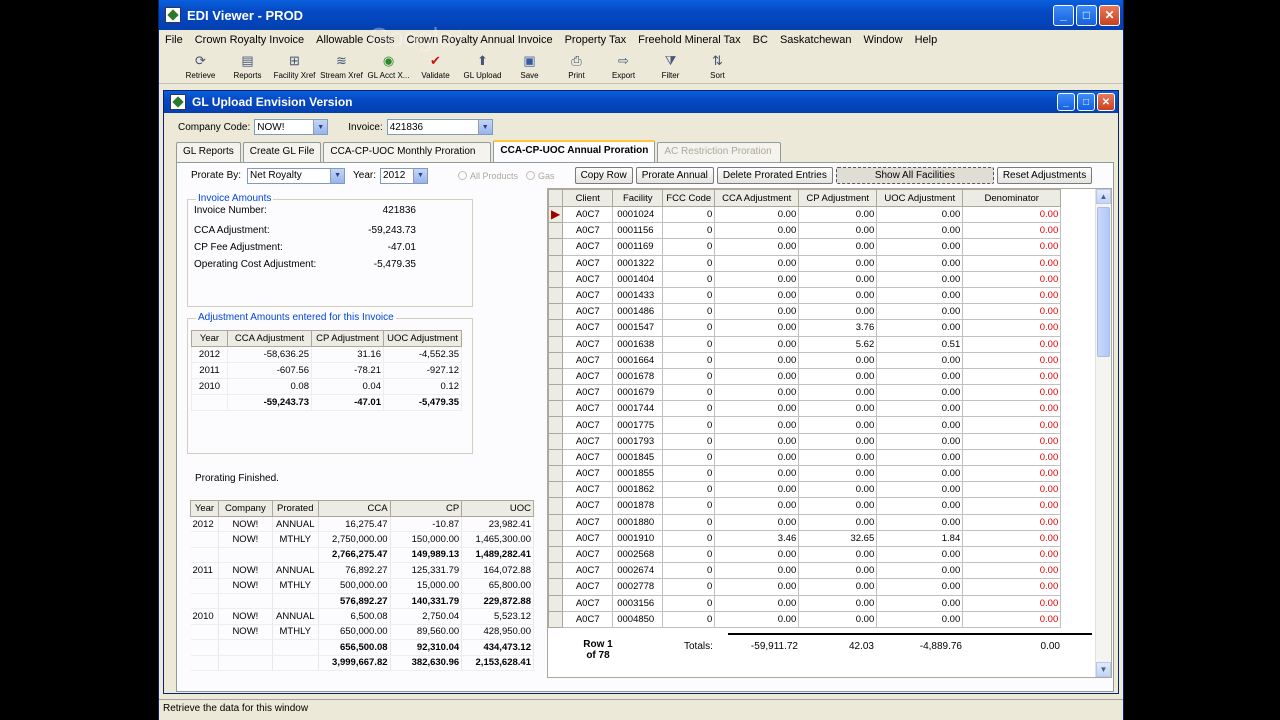  I want to click on save-tool-button: ▣ Save, so click(529, 65).